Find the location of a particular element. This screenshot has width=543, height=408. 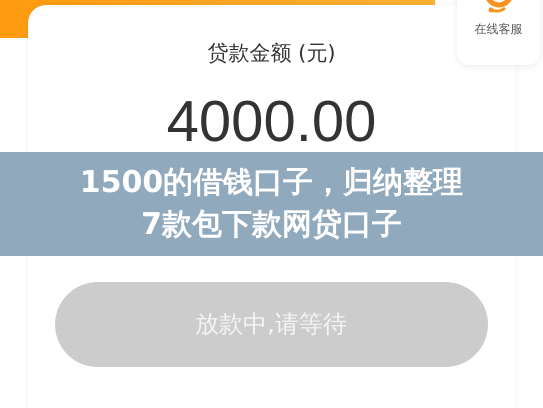

banner-title-line: 1500的借钱口子，归纳整理 is located at coordinates (272, 183).